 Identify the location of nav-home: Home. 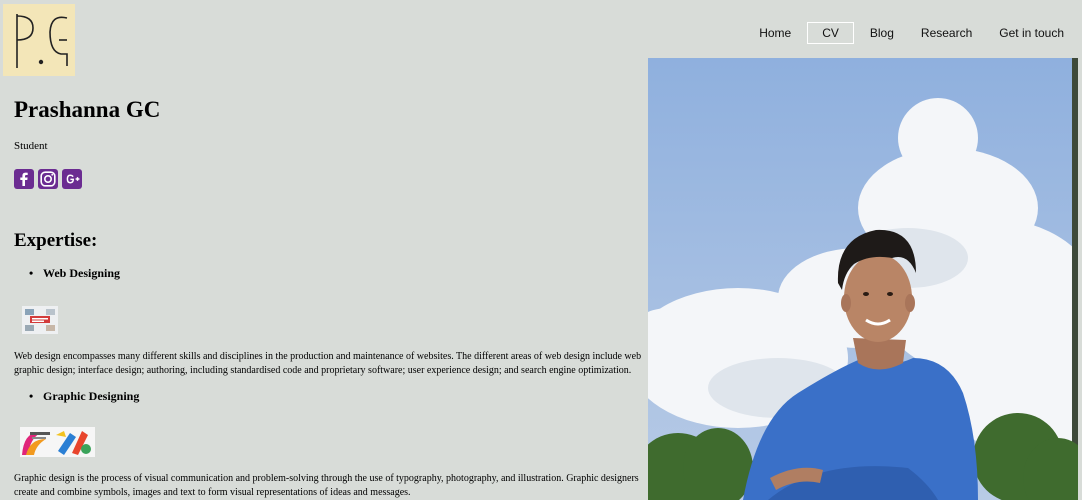
(775, 33).